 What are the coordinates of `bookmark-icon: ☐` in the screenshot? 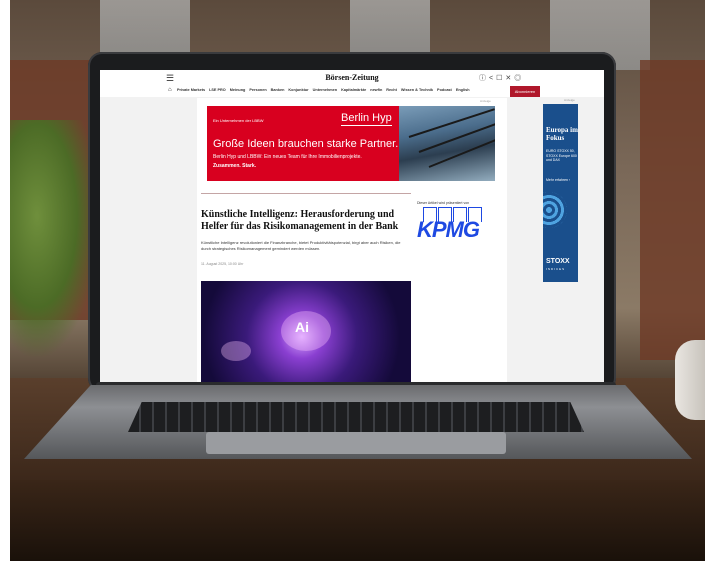 It's located at (500, 78).